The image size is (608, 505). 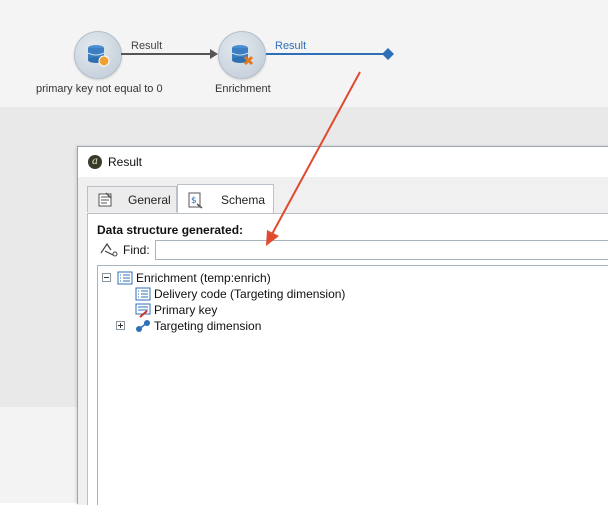 I want to click on transition-label-result: Result, so click(x=146, y=46).